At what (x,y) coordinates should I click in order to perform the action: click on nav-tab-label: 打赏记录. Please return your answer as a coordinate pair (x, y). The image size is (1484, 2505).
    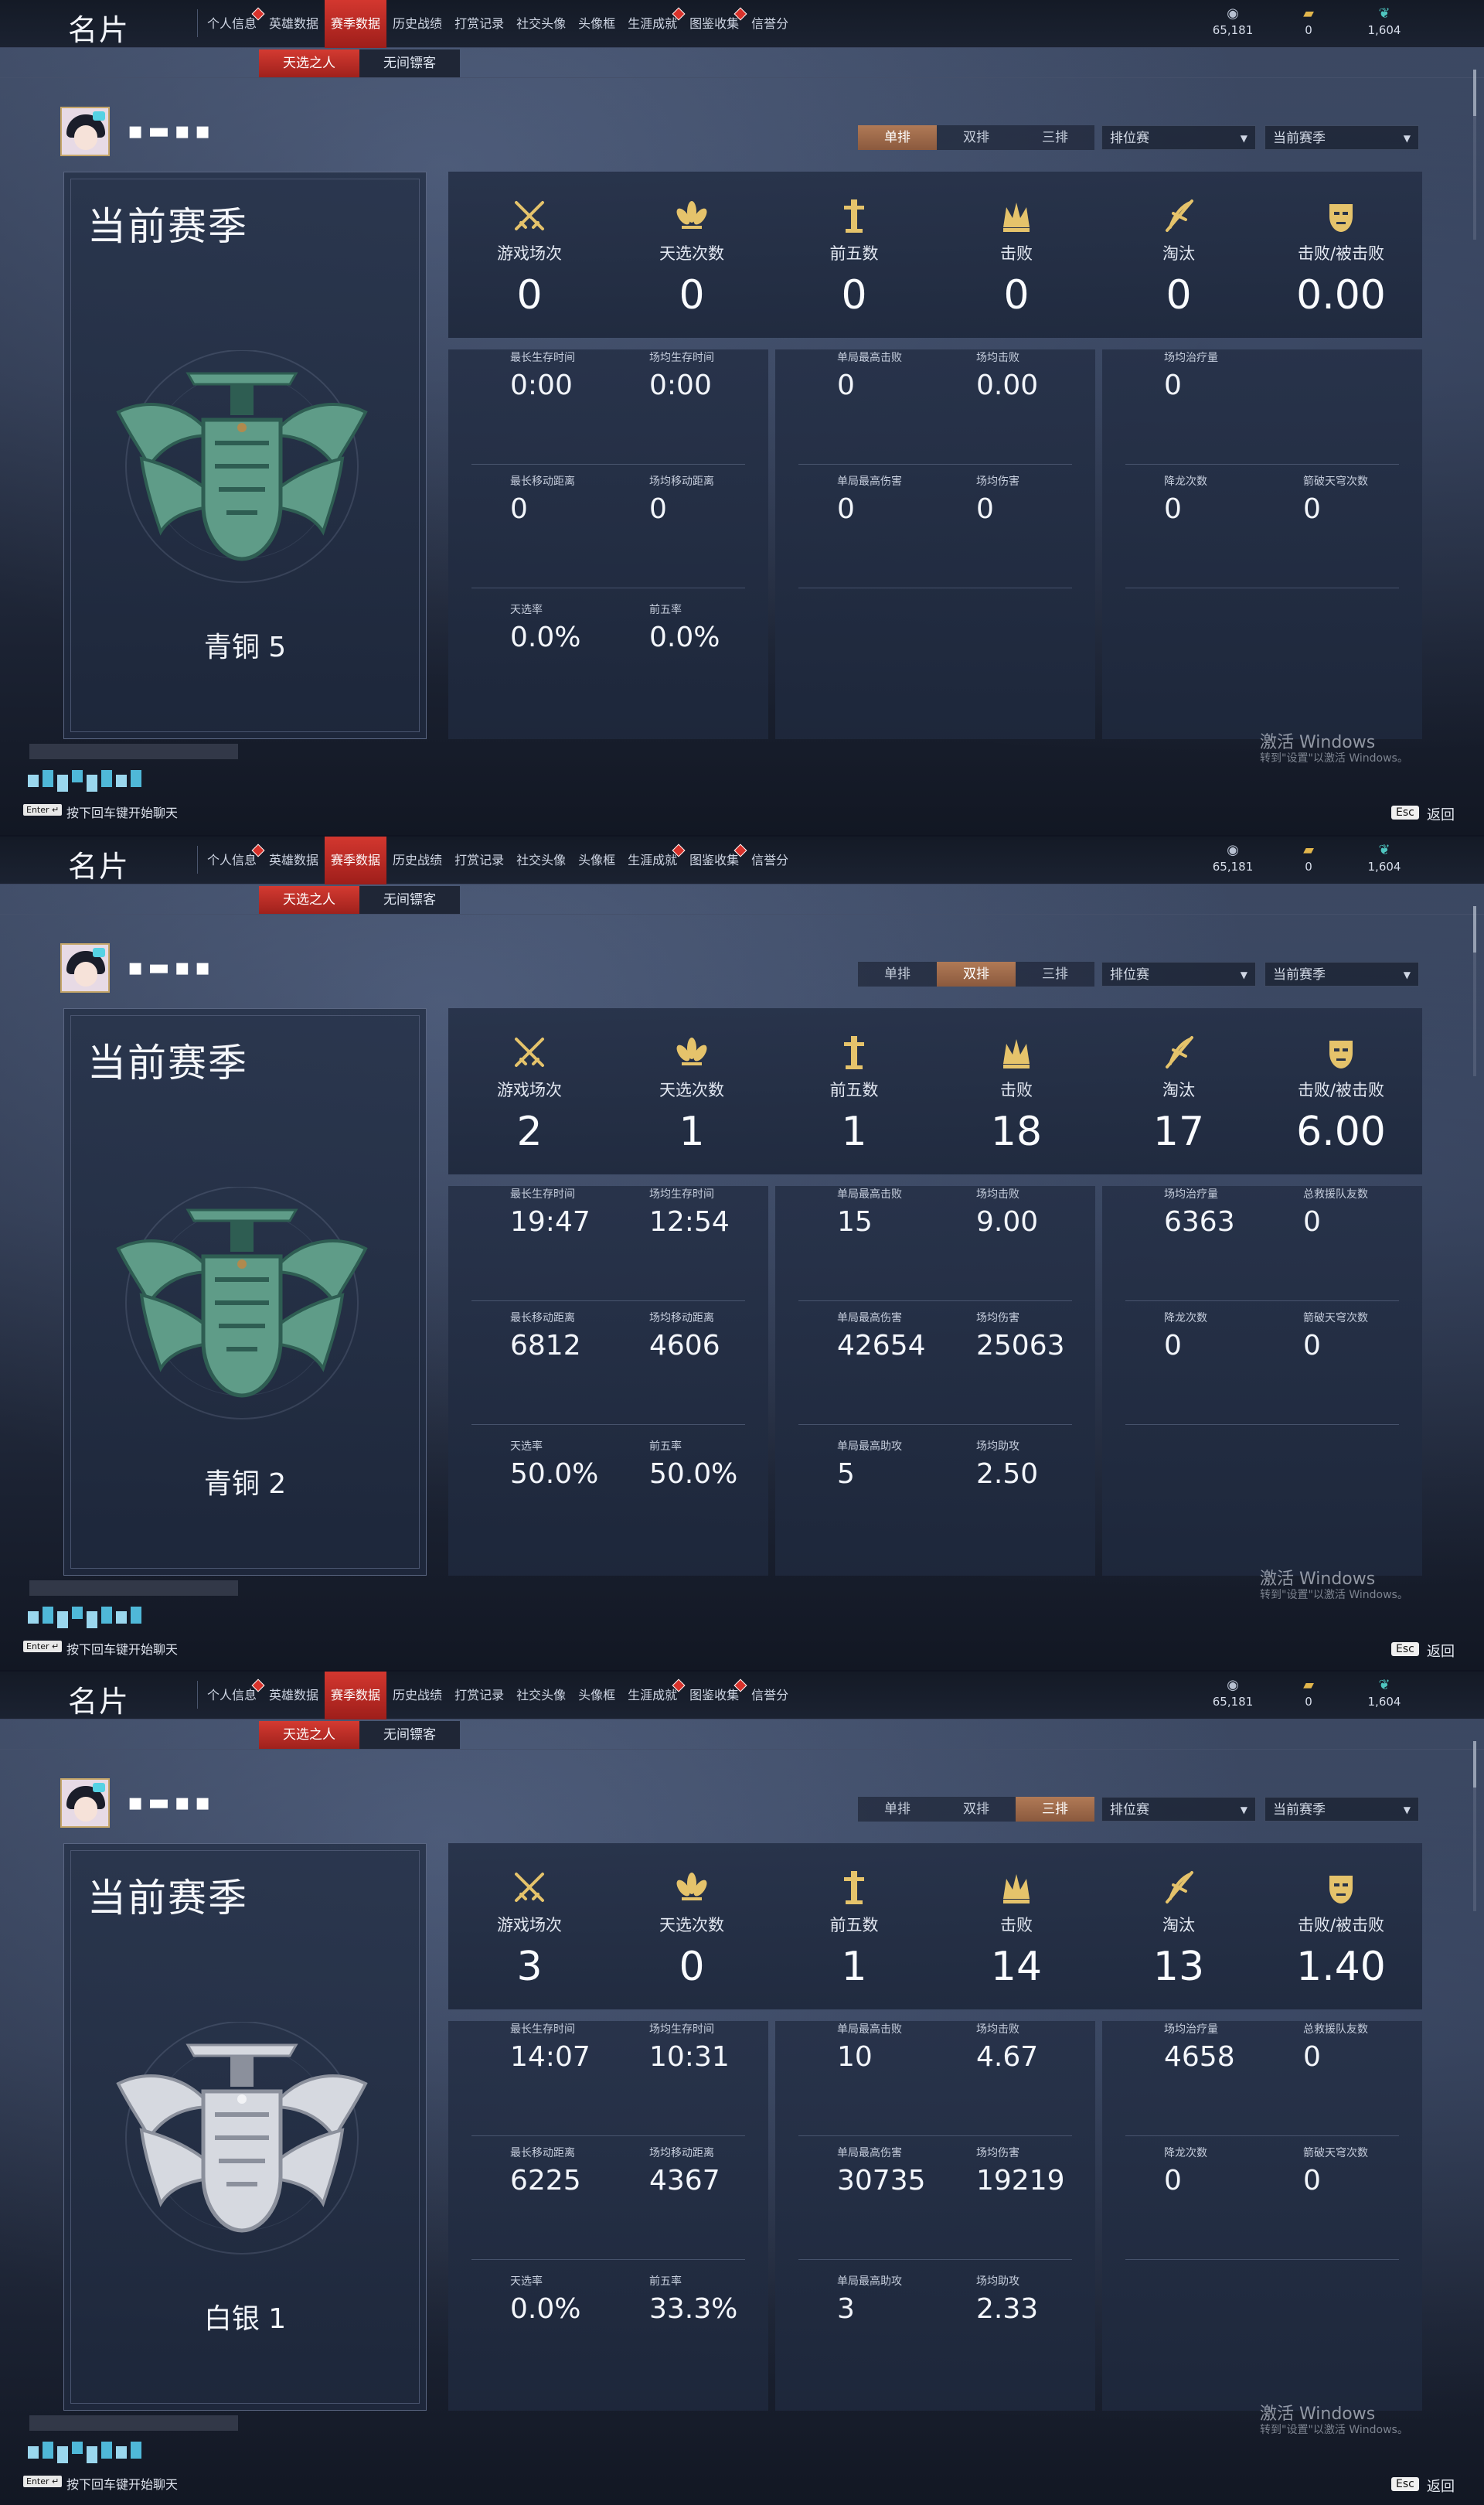
    Looking at the image, I should click on (479, 1695).